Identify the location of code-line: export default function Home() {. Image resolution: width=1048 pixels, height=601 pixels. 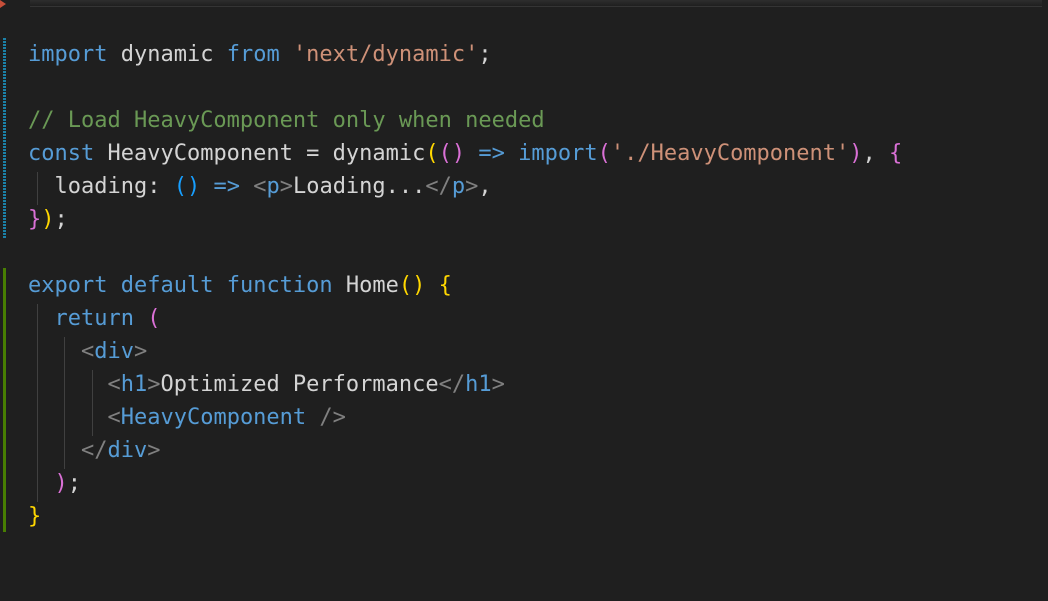
(240, 285).